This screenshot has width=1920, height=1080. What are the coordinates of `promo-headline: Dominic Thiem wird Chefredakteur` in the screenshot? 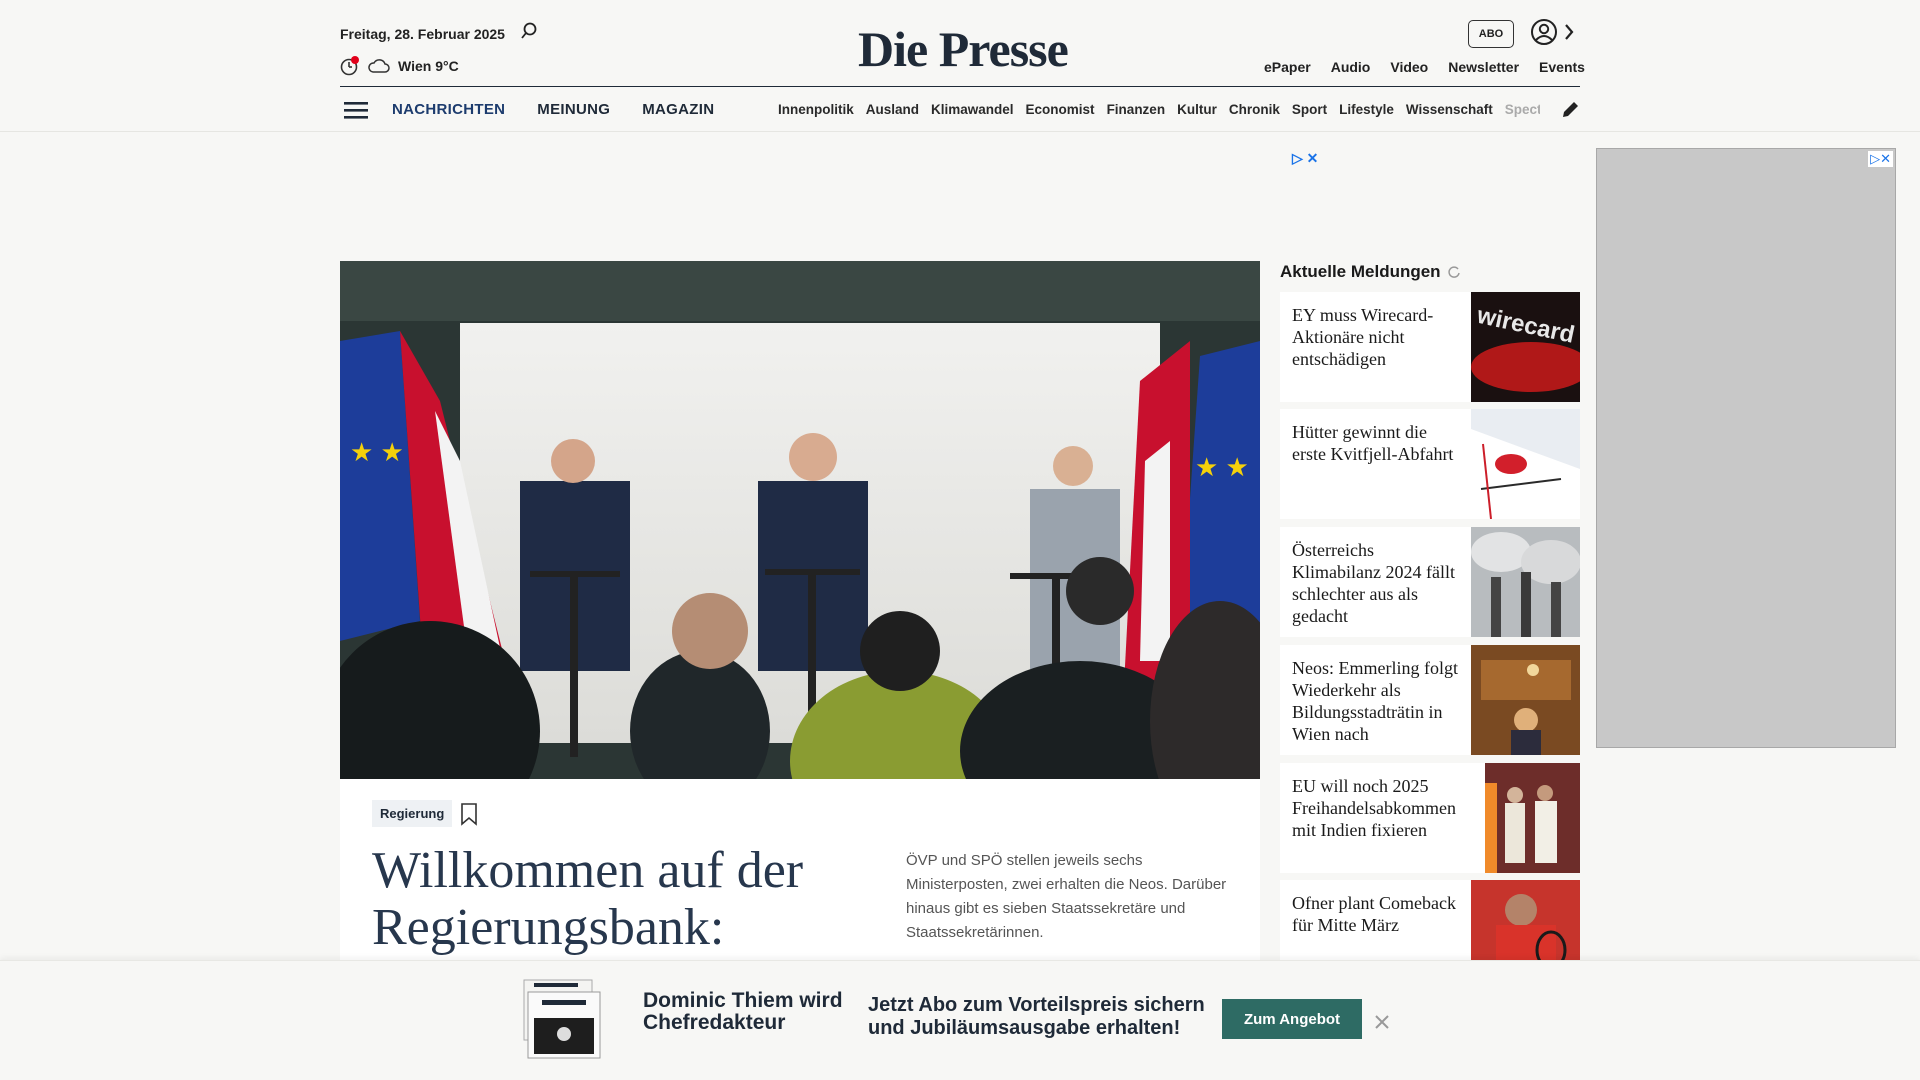 It's located at (743, 1011).